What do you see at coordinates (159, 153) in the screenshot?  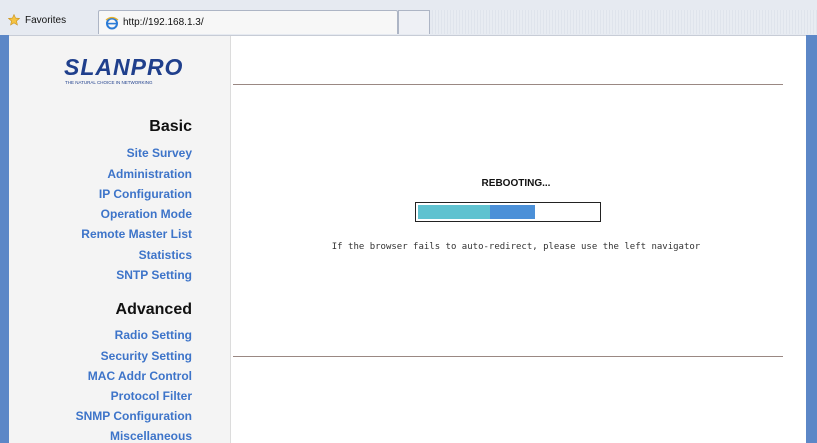 I see `nav-site-survey: Site Survey` at bounding box center [159, 153].